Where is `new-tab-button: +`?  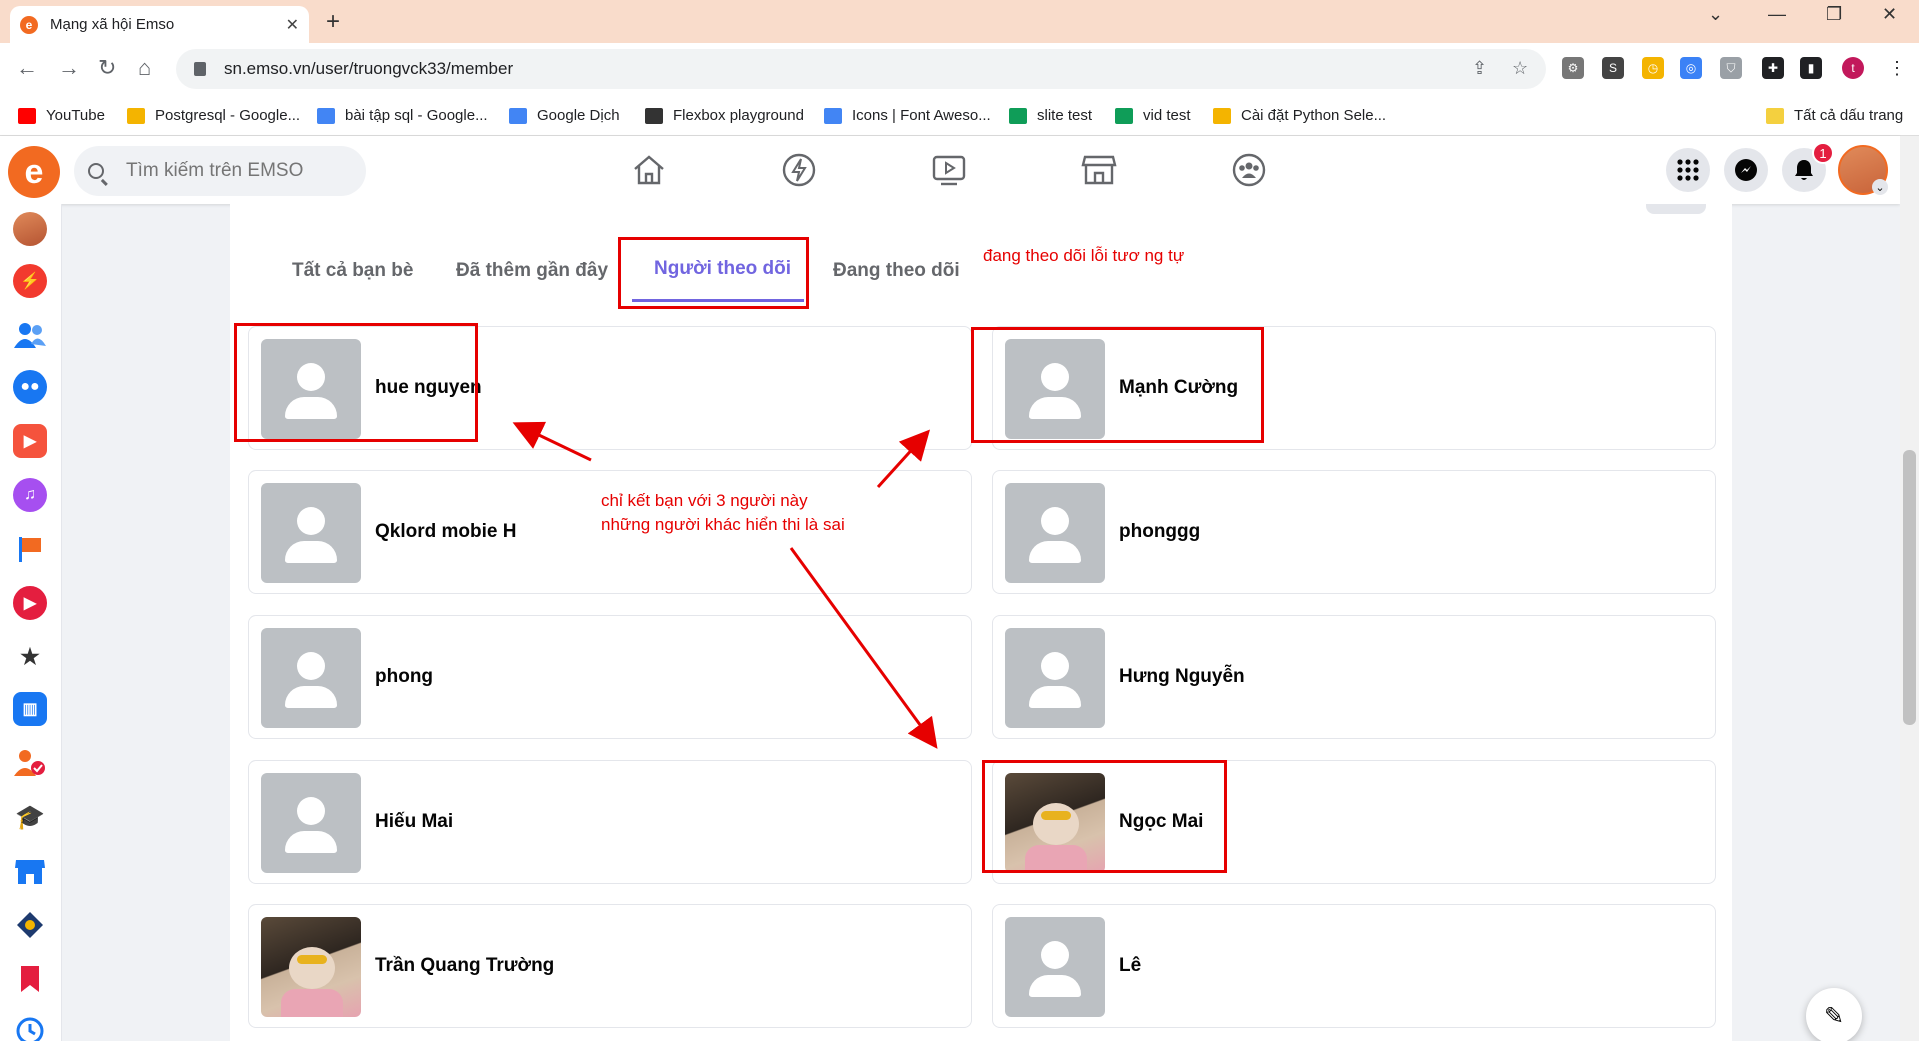
new-tab-button: + is located at coordinates (333, 22).